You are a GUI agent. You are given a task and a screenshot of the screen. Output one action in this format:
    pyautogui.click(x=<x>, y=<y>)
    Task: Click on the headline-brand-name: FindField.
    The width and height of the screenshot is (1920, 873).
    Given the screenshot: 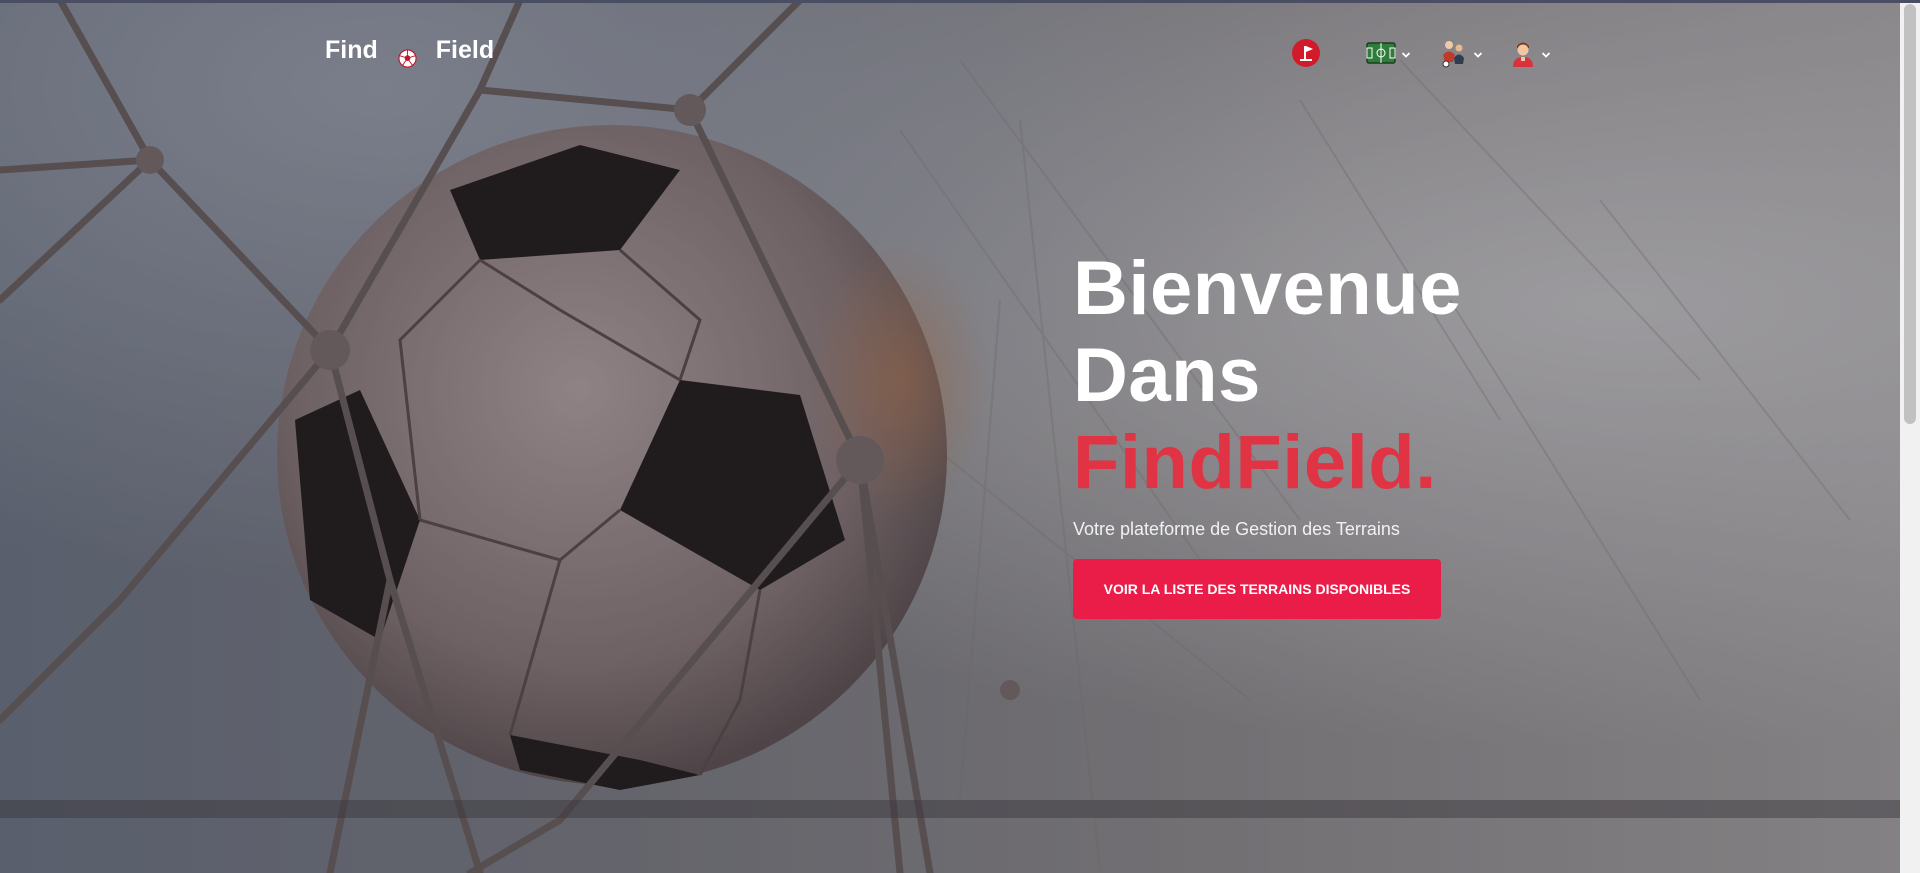 What is the action you would take?
    pyautogui.click(x=1255, y=462)
    